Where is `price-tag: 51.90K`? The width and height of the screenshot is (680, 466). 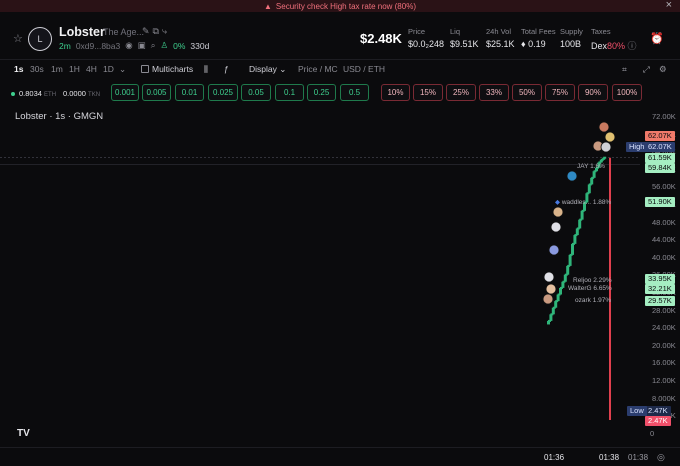 price-tag: 51.90K is located at coordinates (660, 202).